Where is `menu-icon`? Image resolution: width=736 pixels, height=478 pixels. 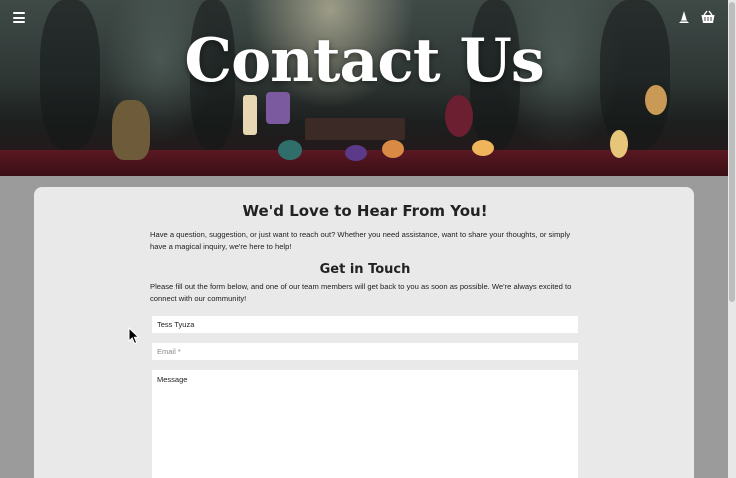 menu-icon is located at coordinates (19, 17).